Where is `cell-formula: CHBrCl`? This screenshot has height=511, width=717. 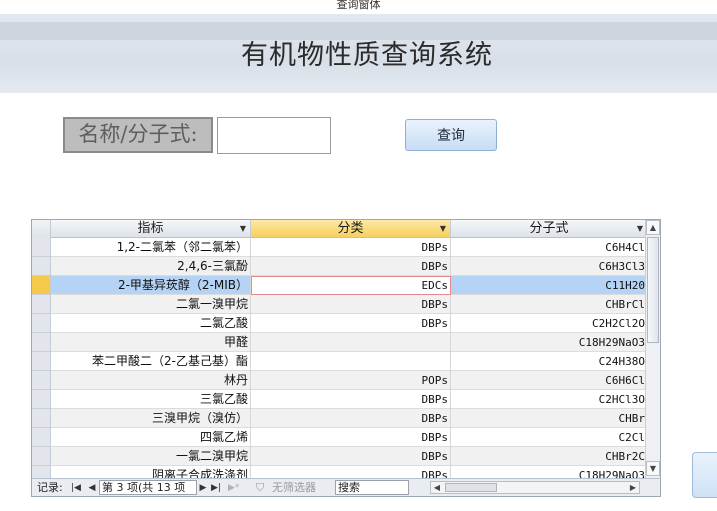 cell-formula: CHBrCl is located at coordinates (549, 304).